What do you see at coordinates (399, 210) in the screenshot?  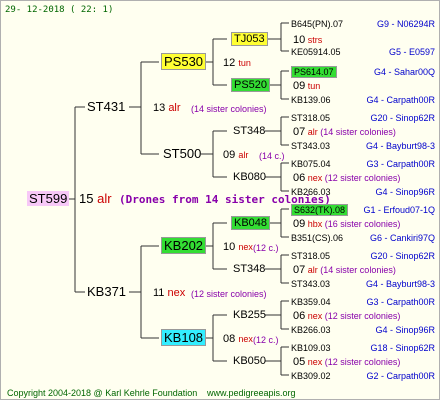 I see `gen4-ref-9: G1 - Erfoud07-1Q` at bounding box center [399, 210].